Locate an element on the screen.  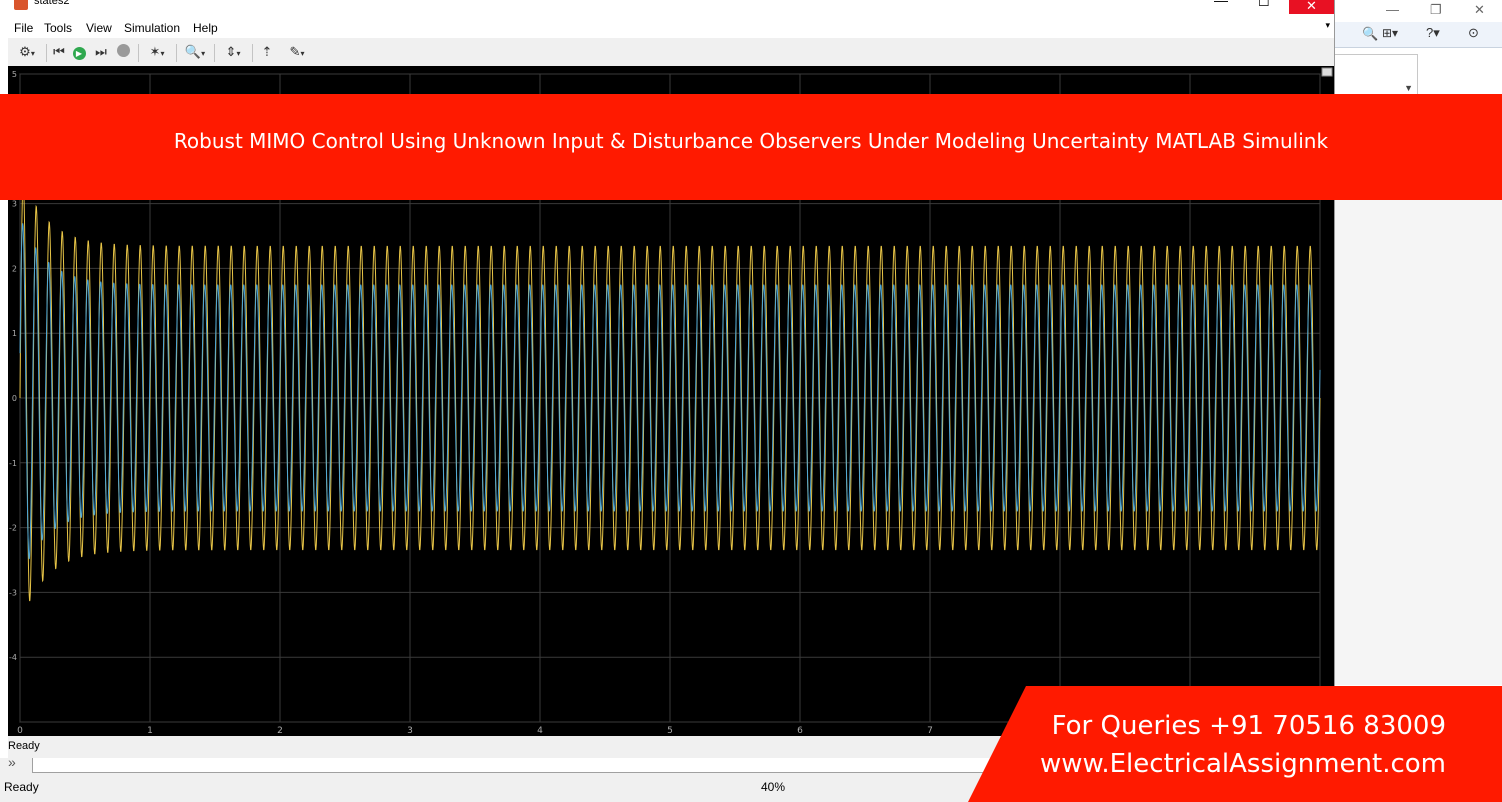
filter-icon: ⊞▾ is located at coordinates (1390, 33).